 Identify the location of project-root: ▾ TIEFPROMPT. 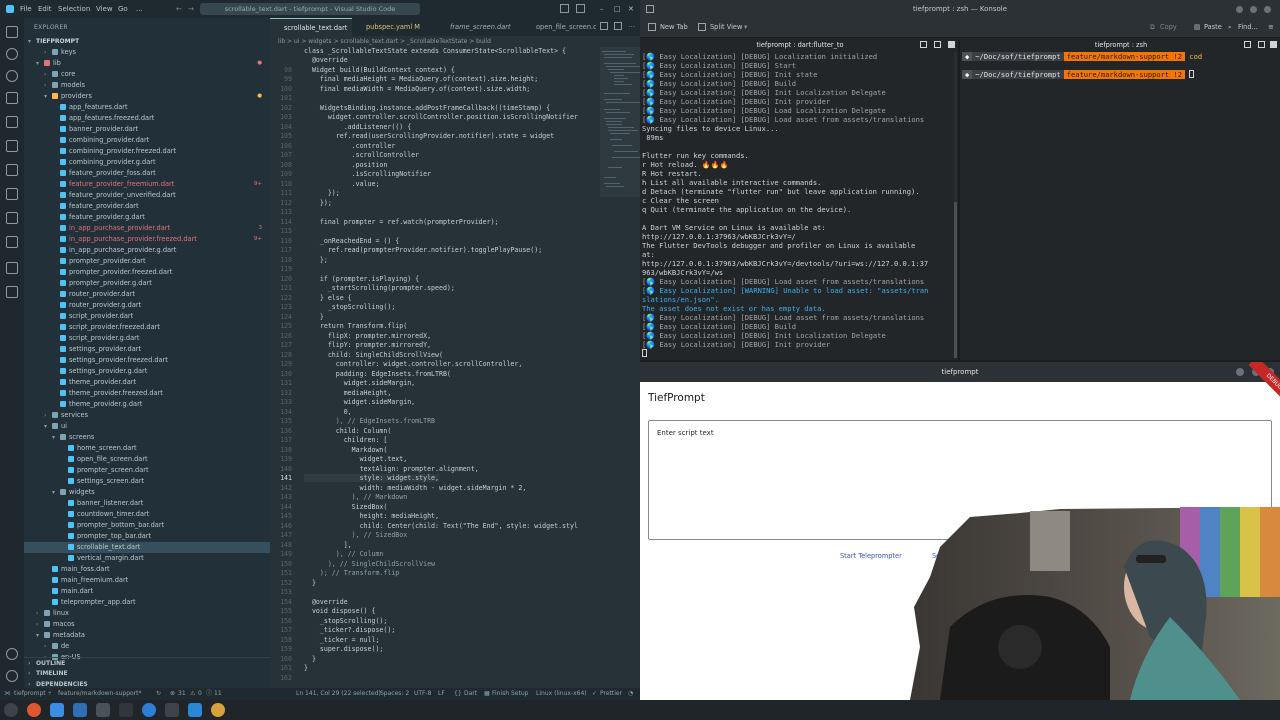
(147, 41).